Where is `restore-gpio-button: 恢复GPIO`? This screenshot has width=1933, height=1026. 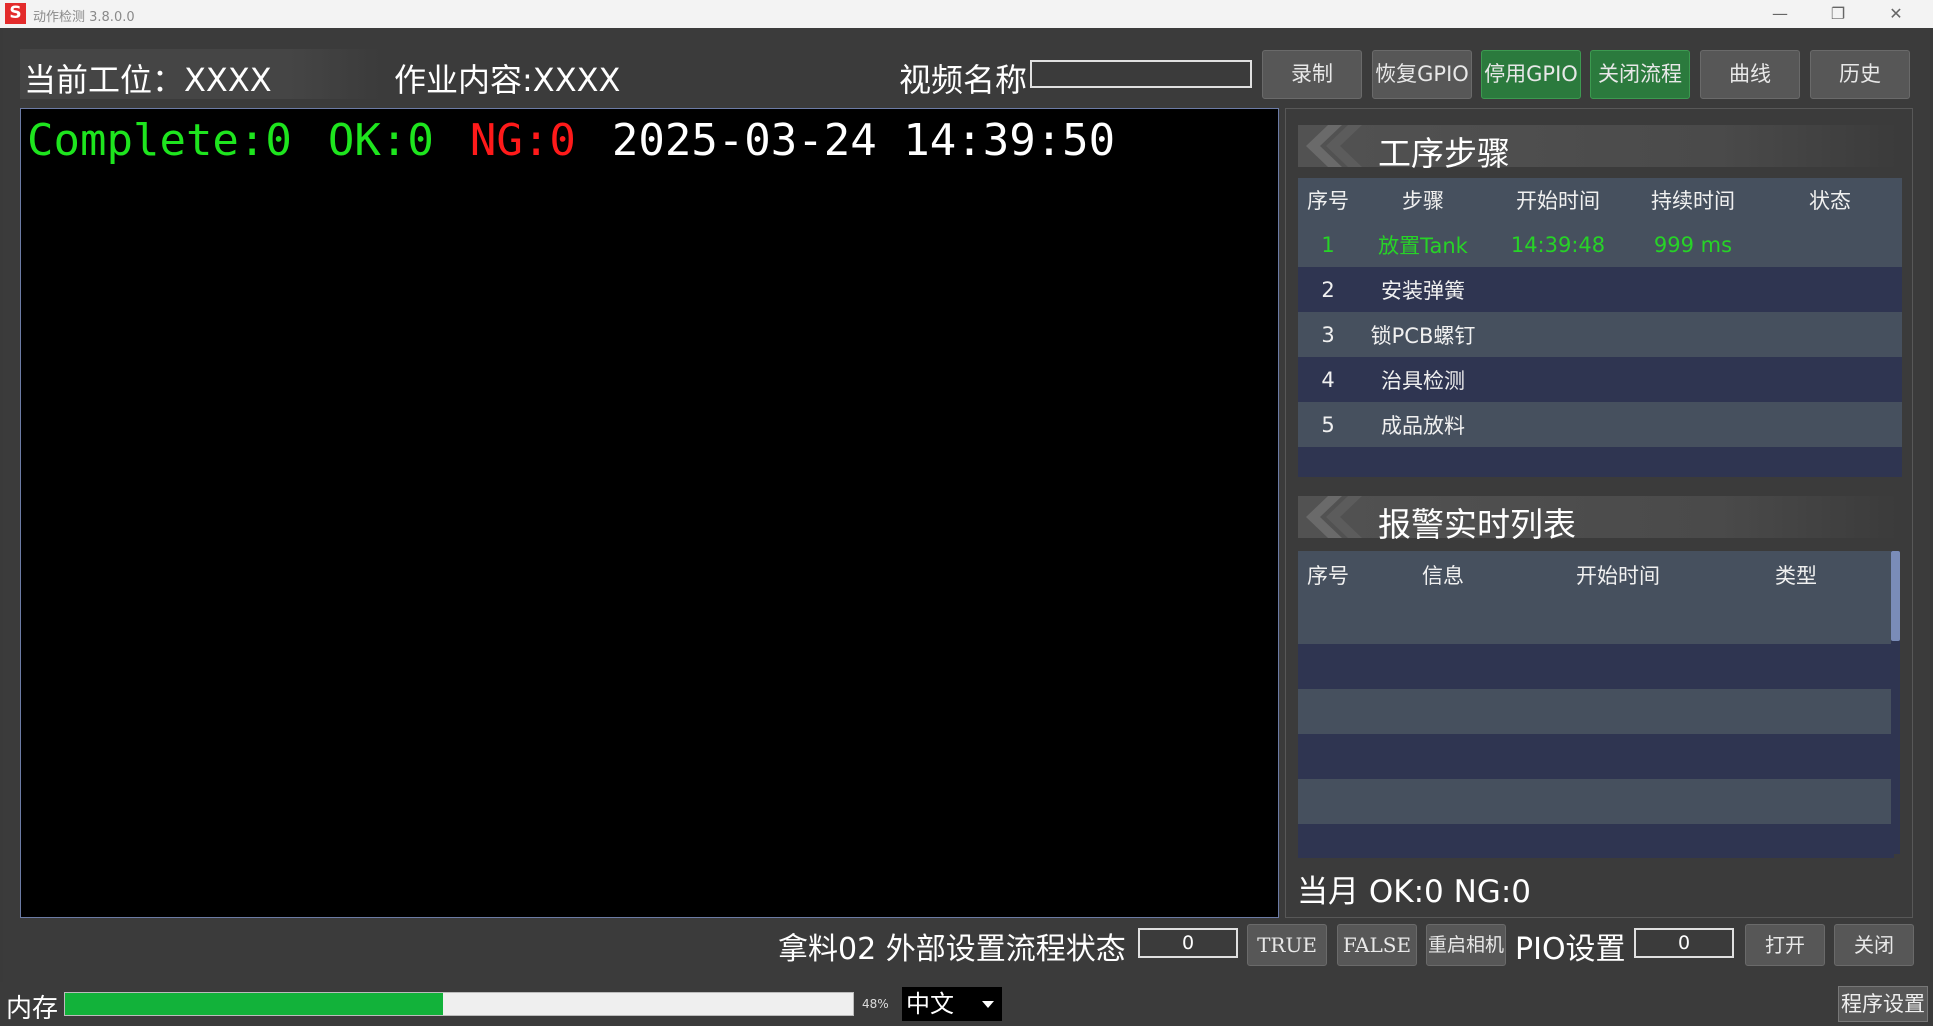 restore-gpio-button: 恢复GPIO is located at coordinates (1422, 74).